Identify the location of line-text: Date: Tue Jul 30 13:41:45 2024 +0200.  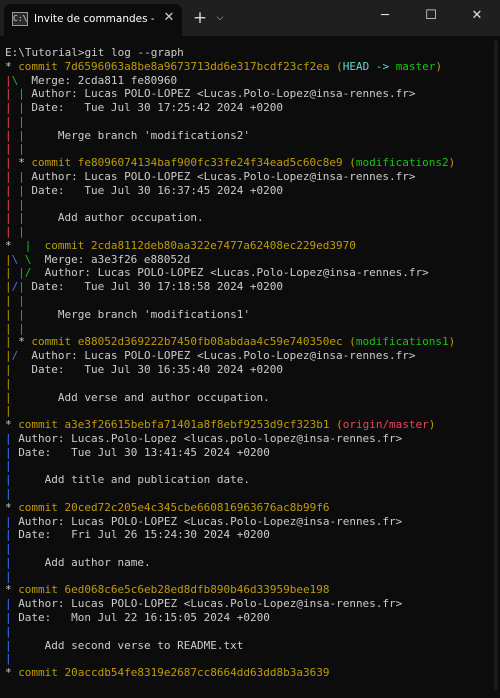
(144, 453).